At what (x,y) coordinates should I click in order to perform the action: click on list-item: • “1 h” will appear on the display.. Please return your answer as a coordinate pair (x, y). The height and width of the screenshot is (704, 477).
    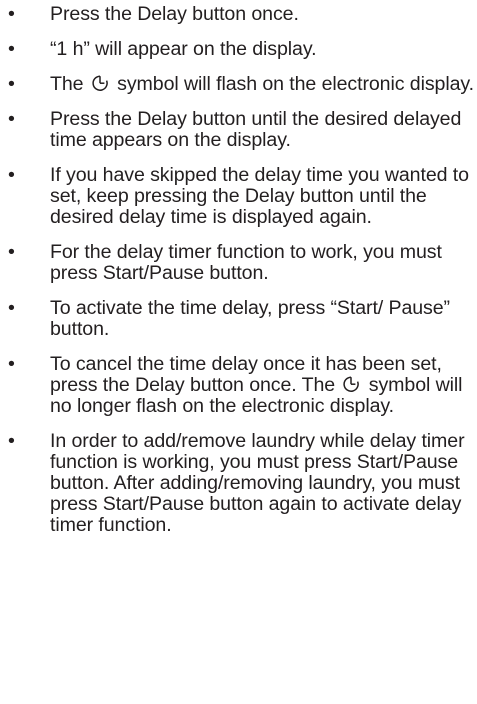
    Looking at the image, I should click on (241, 49).